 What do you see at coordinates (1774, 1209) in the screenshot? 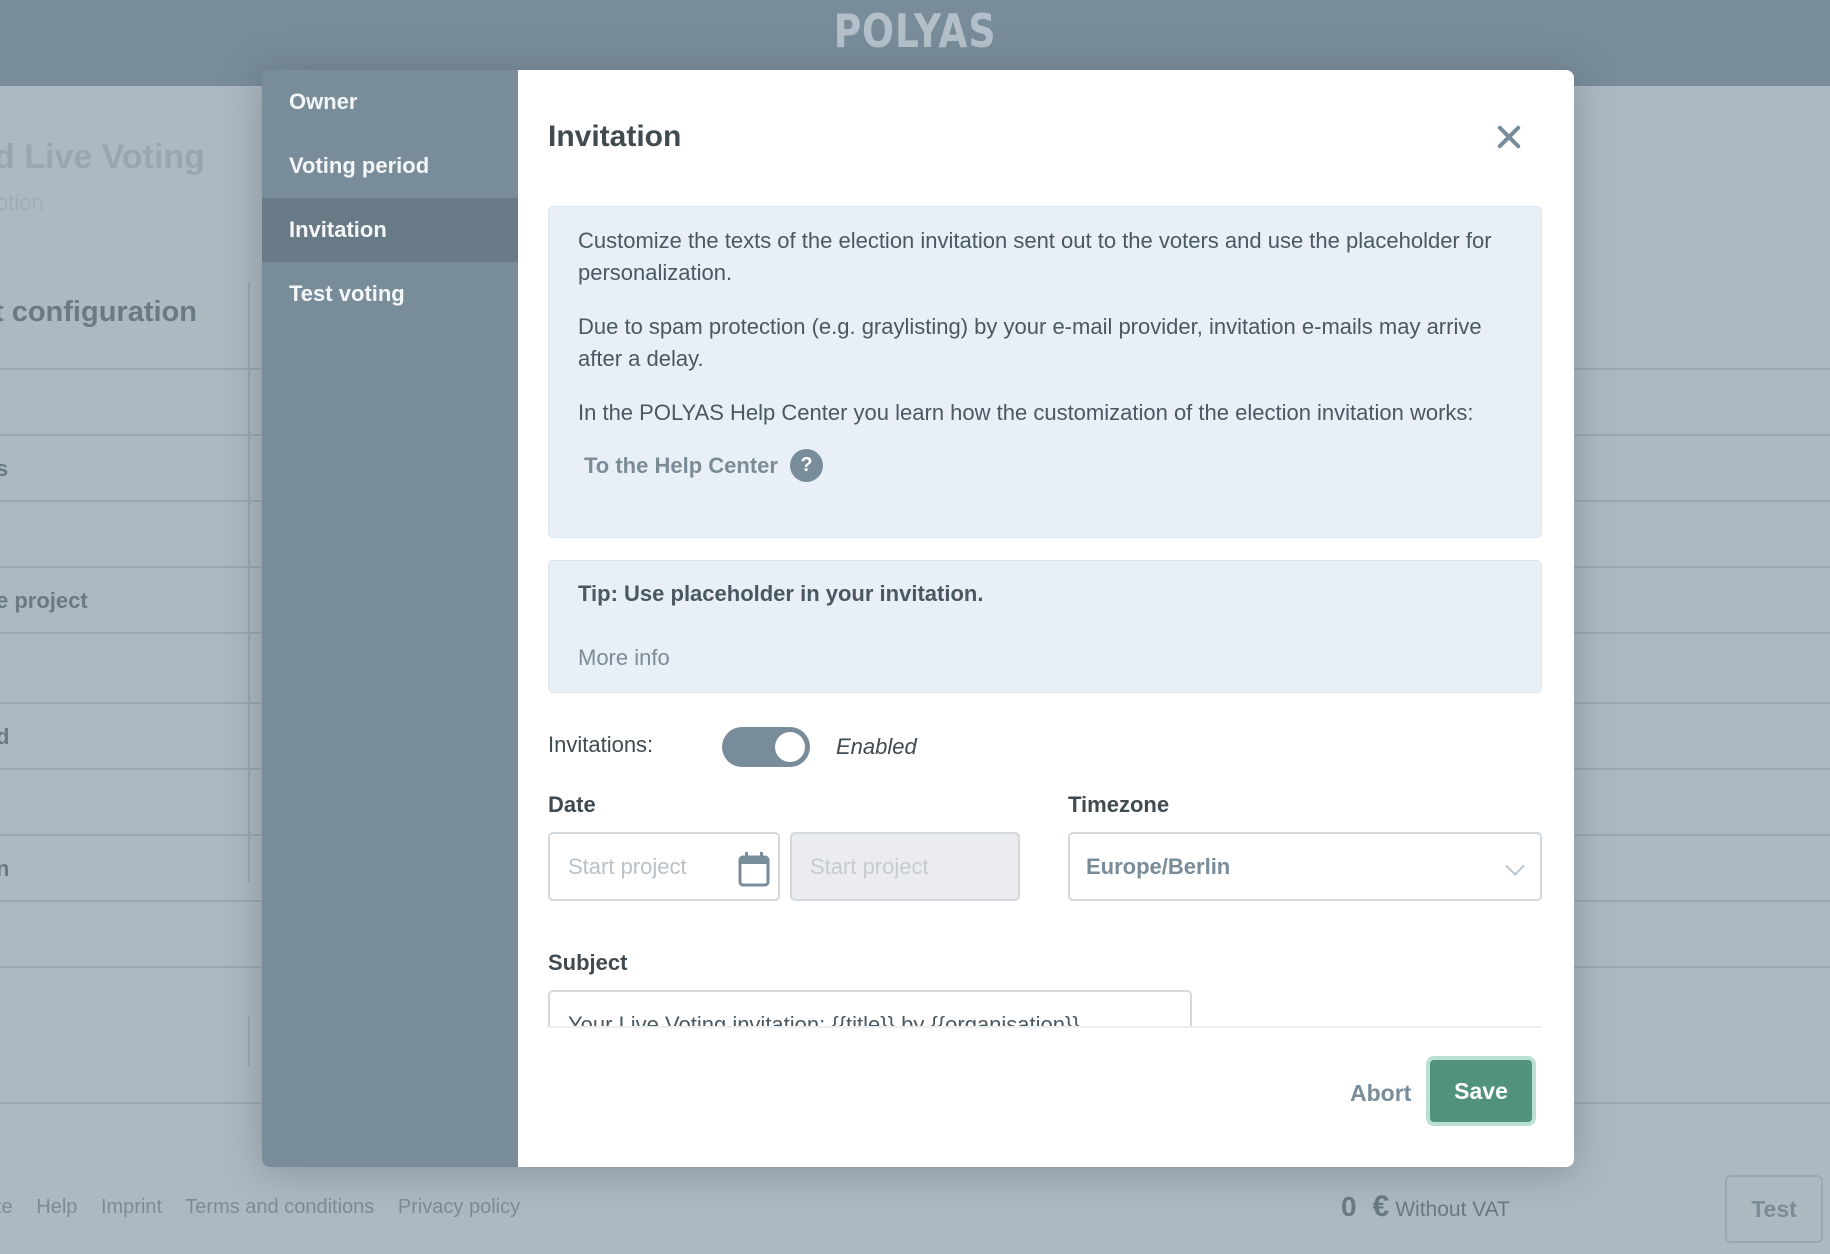
I see `test-button: Test` at bounding box center [1774, 1209].